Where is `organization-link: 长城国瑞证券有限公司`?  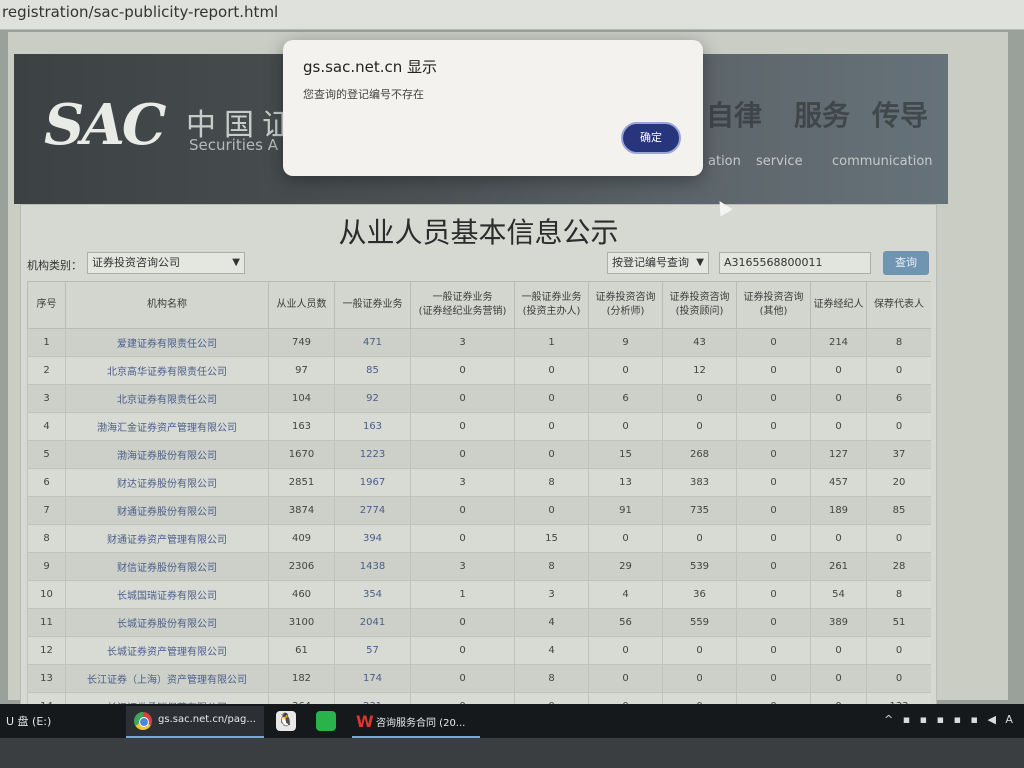
organization-link: 长城国瑞证券有限公司 is located at coordinates (167, 594).